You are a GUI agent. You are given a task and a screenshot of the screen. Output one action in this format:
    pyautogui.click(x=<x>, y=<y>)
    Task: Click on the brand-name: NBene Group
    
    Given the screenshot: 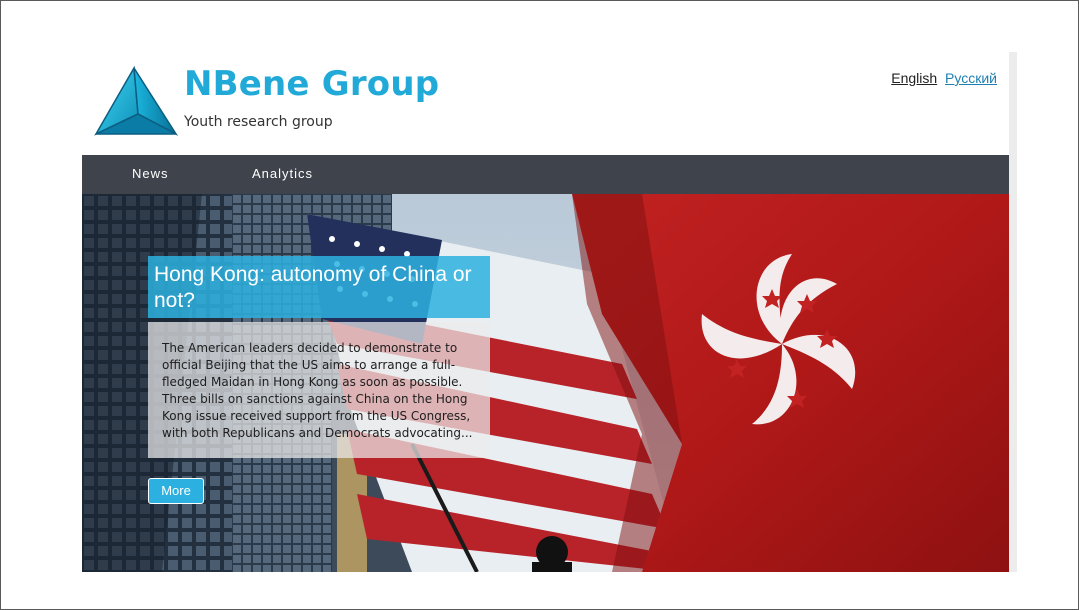 What is the action you would take?
    pyautogui.click(x=311, y=84)
    